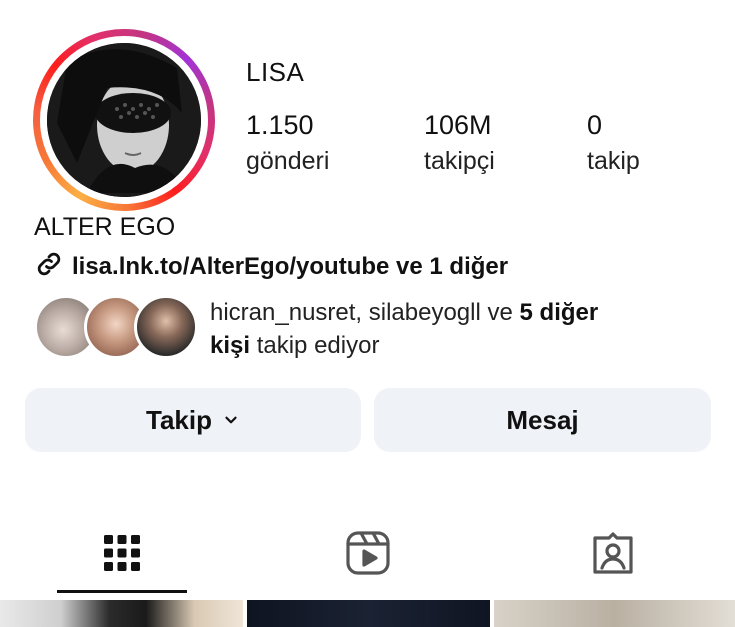 This screenshot has height=627, width=735. I want to click on followed-by-connector: ve, so click(500, 312).